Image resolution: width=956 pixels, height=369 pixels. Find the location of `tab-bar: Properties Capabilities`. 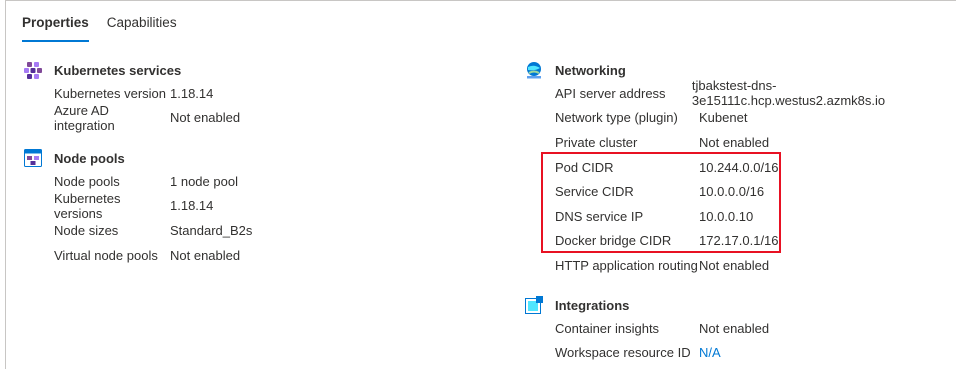

tab-bar: Properties Capabilities is located at coordinates (99, 28).